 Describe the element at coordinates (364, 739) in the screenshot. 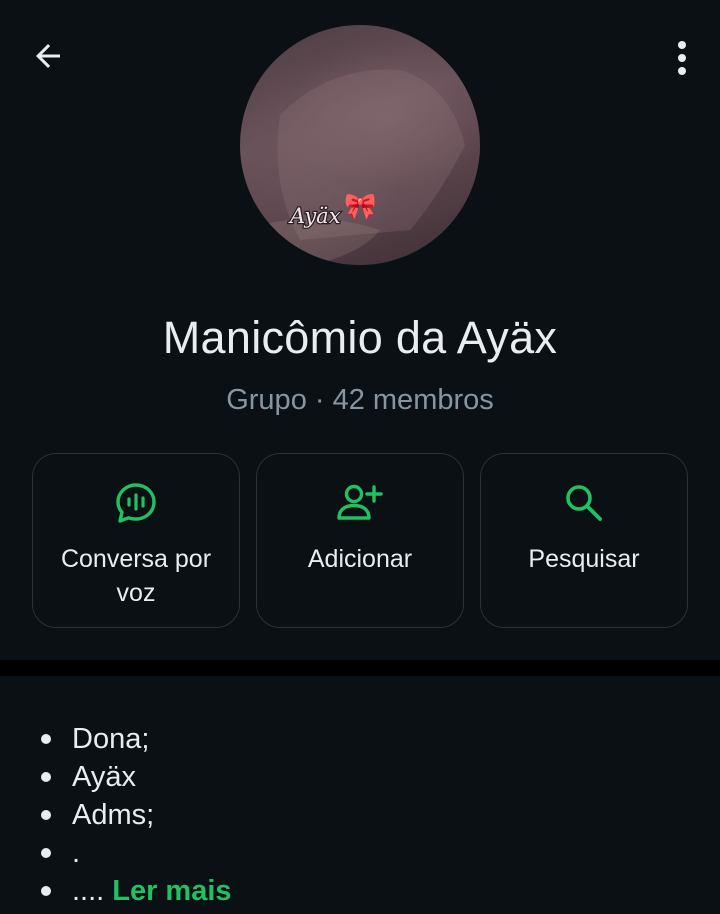

I see `description-line: Dona;` at that location.